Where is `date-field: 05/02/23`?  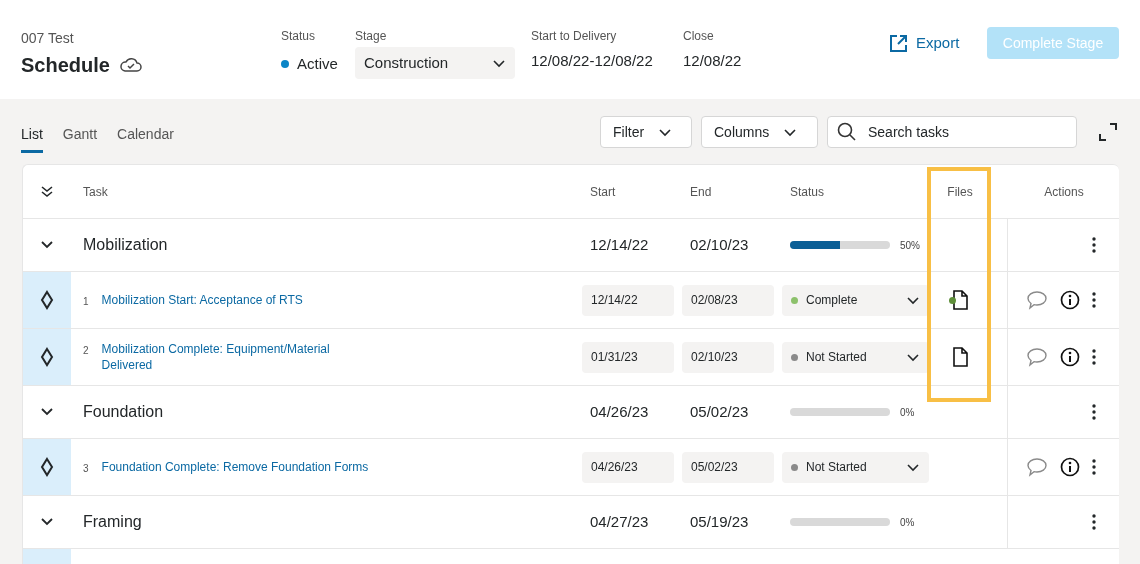 date-field: 05/02/23 is located at coordinates (728, 467).